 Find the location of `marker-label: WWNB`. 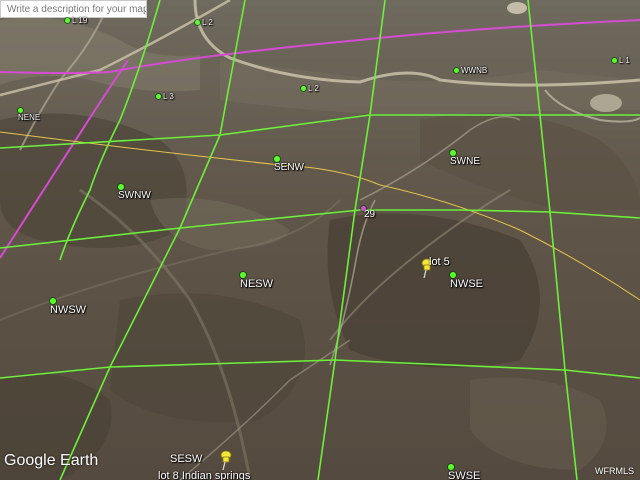

marker-label: WWNB is located at coordinates (474, 70).